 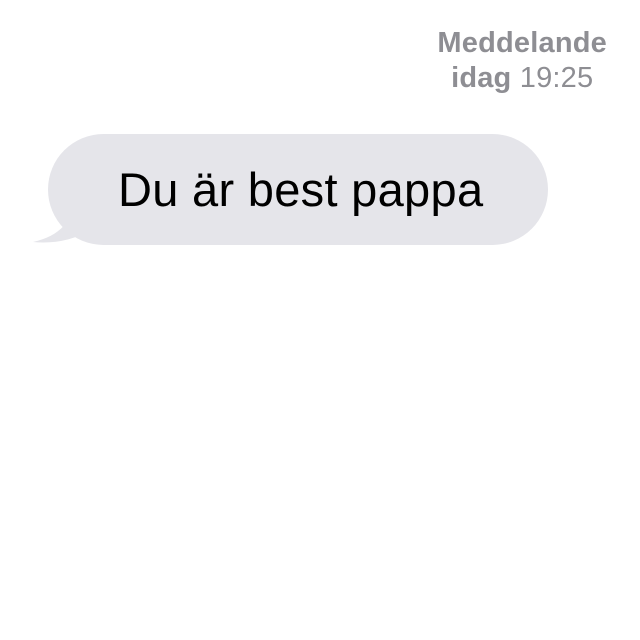 I want to click on message-bubble-body: Du är best pappa, so click(x=298, y=189).